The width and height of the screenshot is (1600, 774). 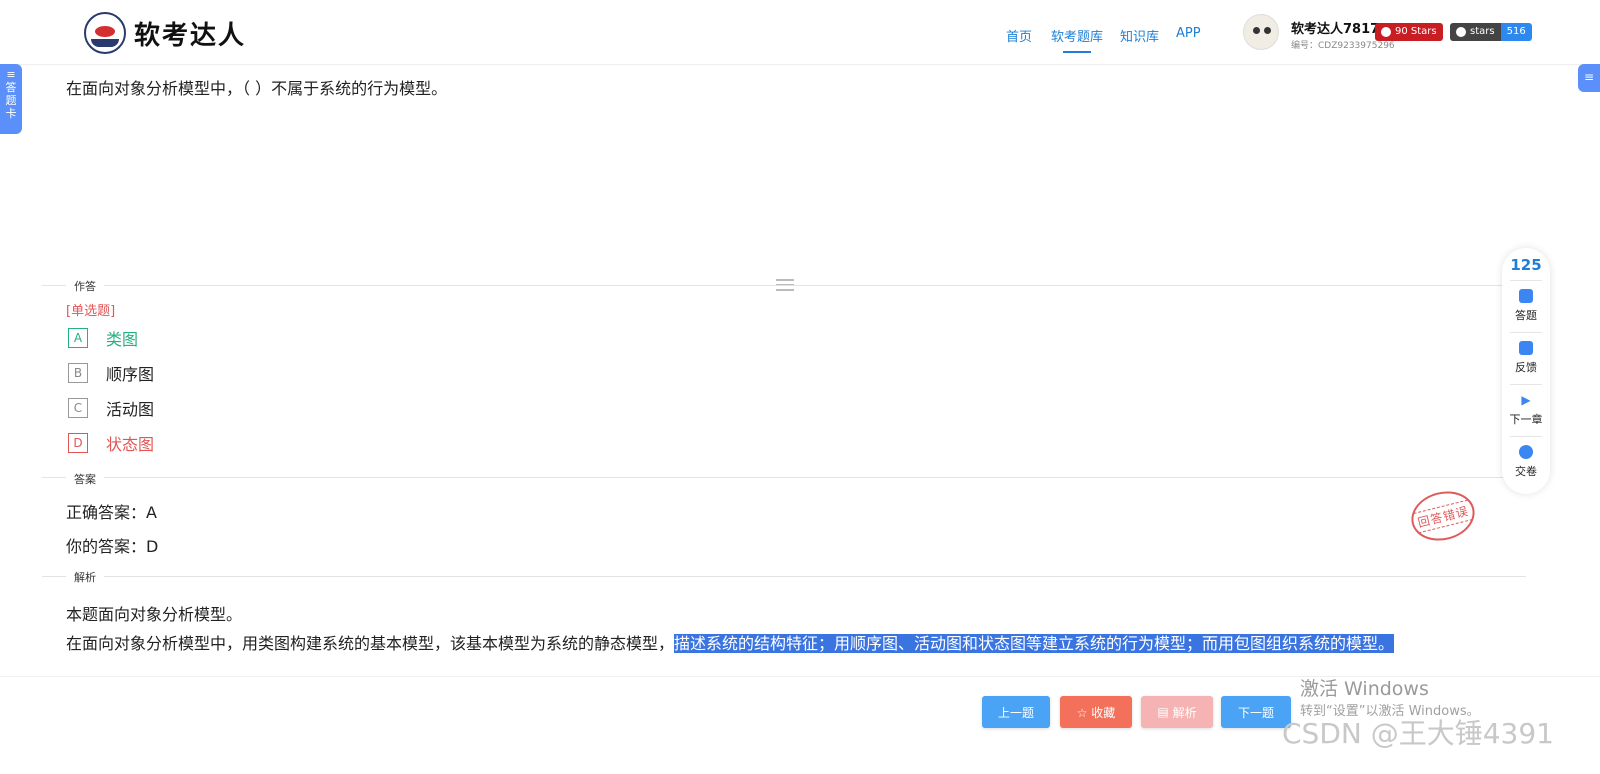 What do you see at coordinates (1526, 462) in the screenshot?
I see `side-submit-button: 交卷` at bounding box center [1526, 462].